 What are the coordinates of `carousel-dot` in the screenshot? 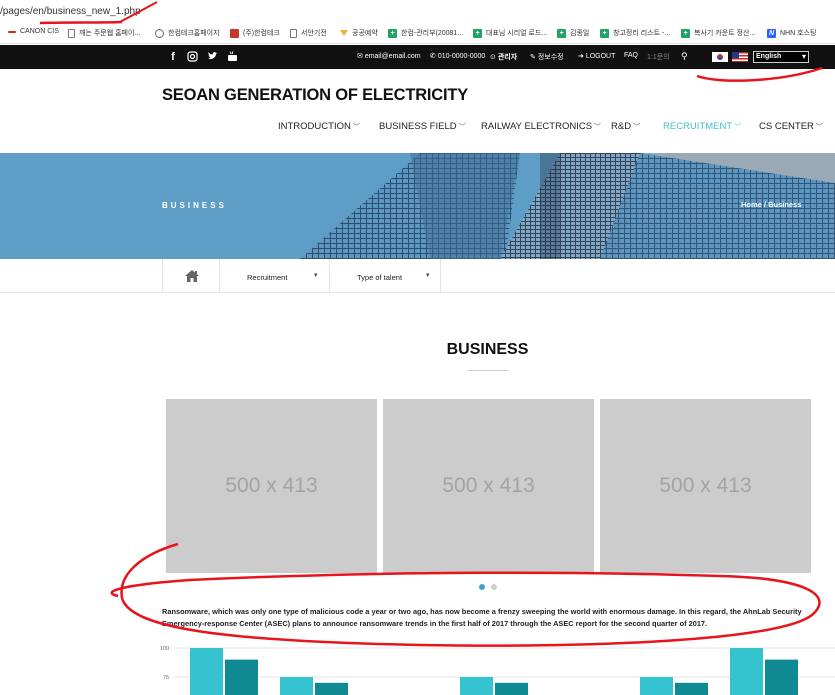 It's located at (494, 587).